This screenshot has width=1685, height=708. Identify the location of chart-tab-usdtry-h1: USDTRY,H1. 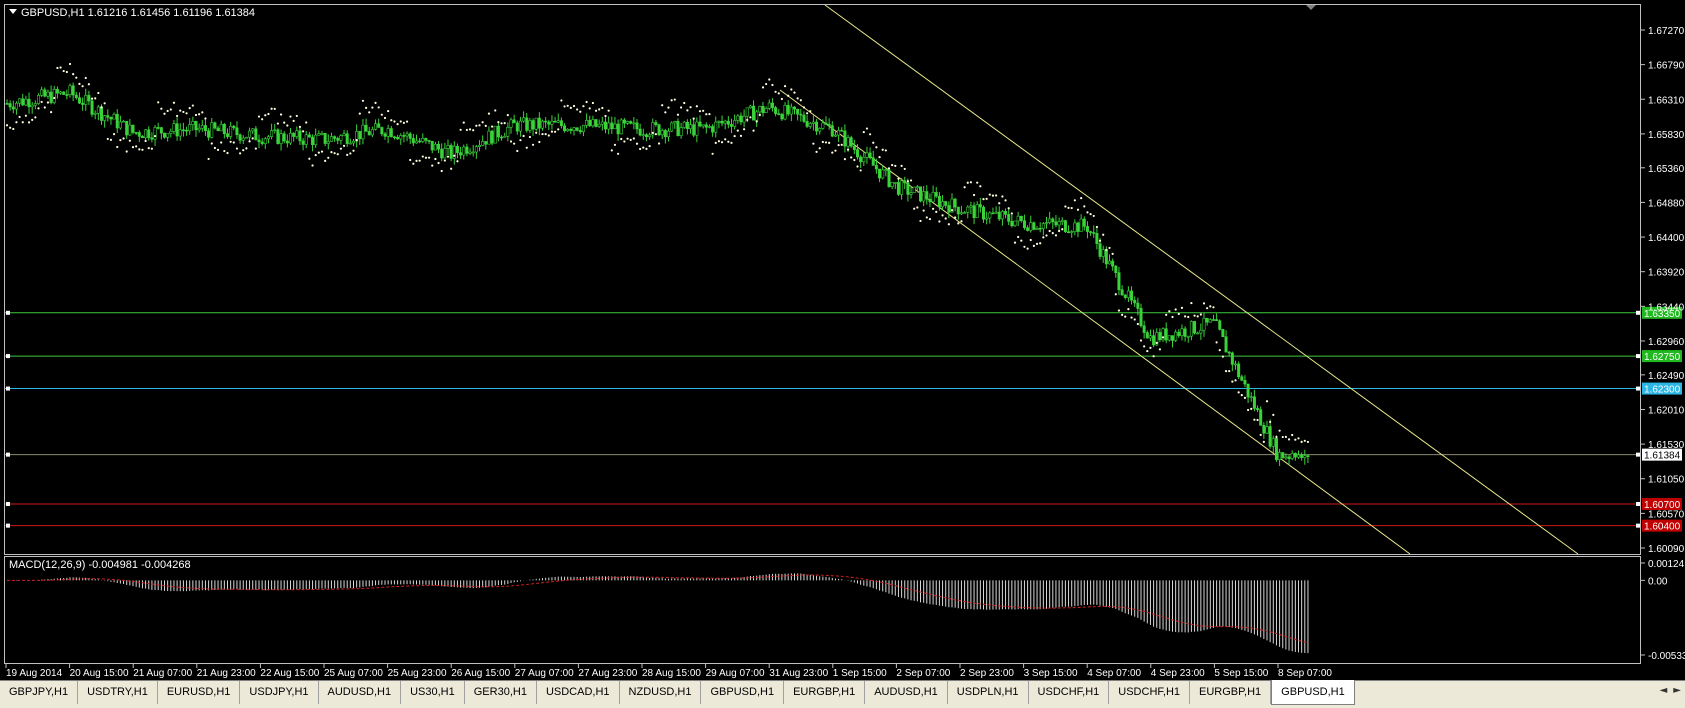
(118, 692).